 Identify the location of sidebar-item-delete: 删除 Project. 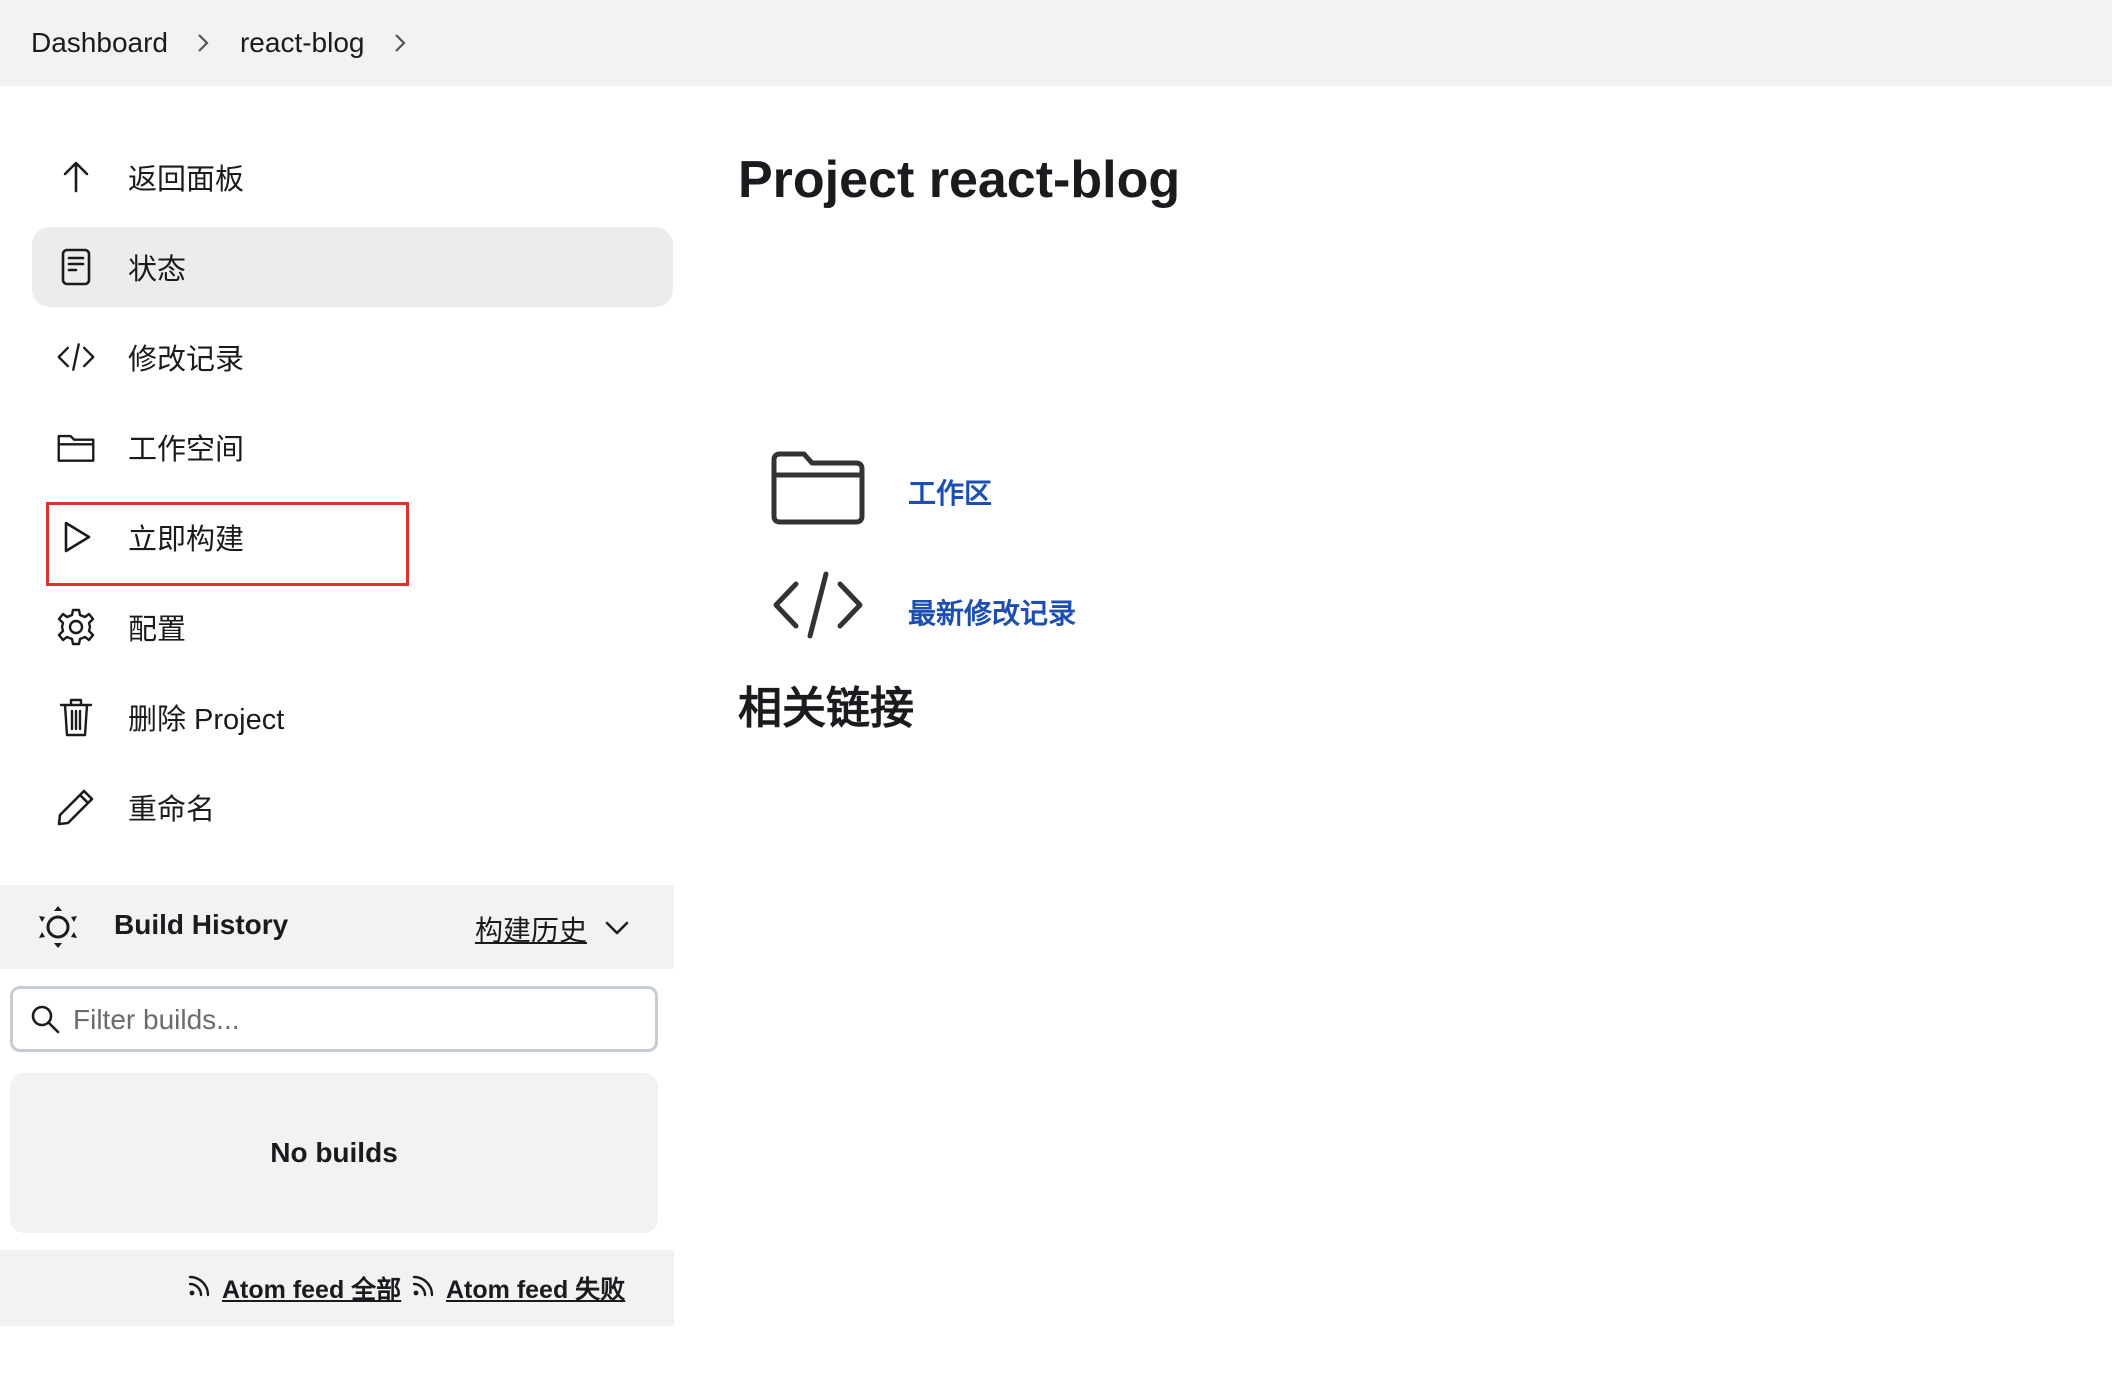
(352, 717).